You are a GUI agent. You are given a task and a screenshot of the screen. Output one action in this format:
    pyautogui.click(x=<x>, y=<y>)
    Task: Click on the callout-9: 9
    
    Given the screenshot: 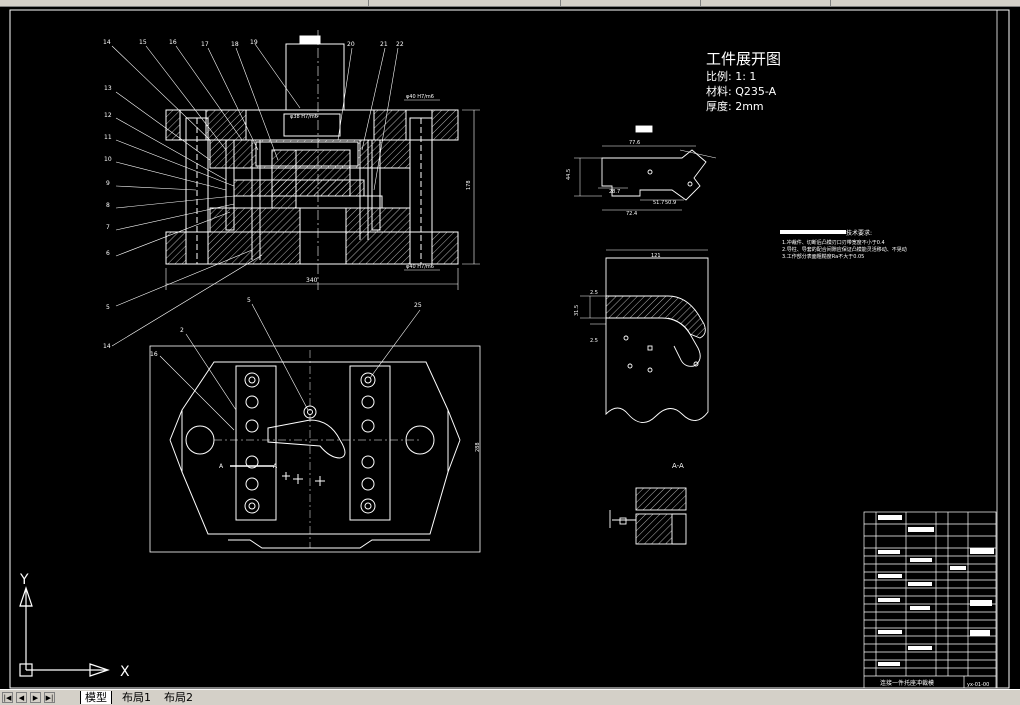 What is the action you would take?
    pyautogui.click(x=108, y=183)
    